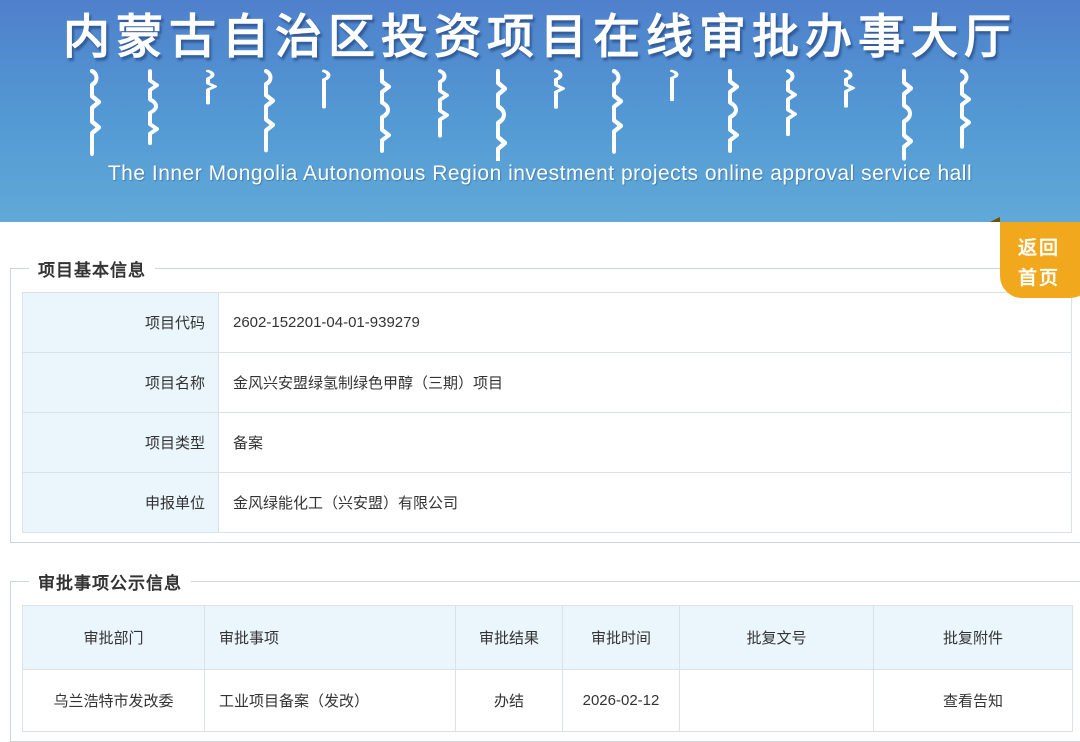 This screenshot has height=742, width=1080. What do you see at coordinates (645, 322) in the screenshot?
I see `field-value-project-code: 2602-152201-04-01-939279` at bounding box center [645, 322].